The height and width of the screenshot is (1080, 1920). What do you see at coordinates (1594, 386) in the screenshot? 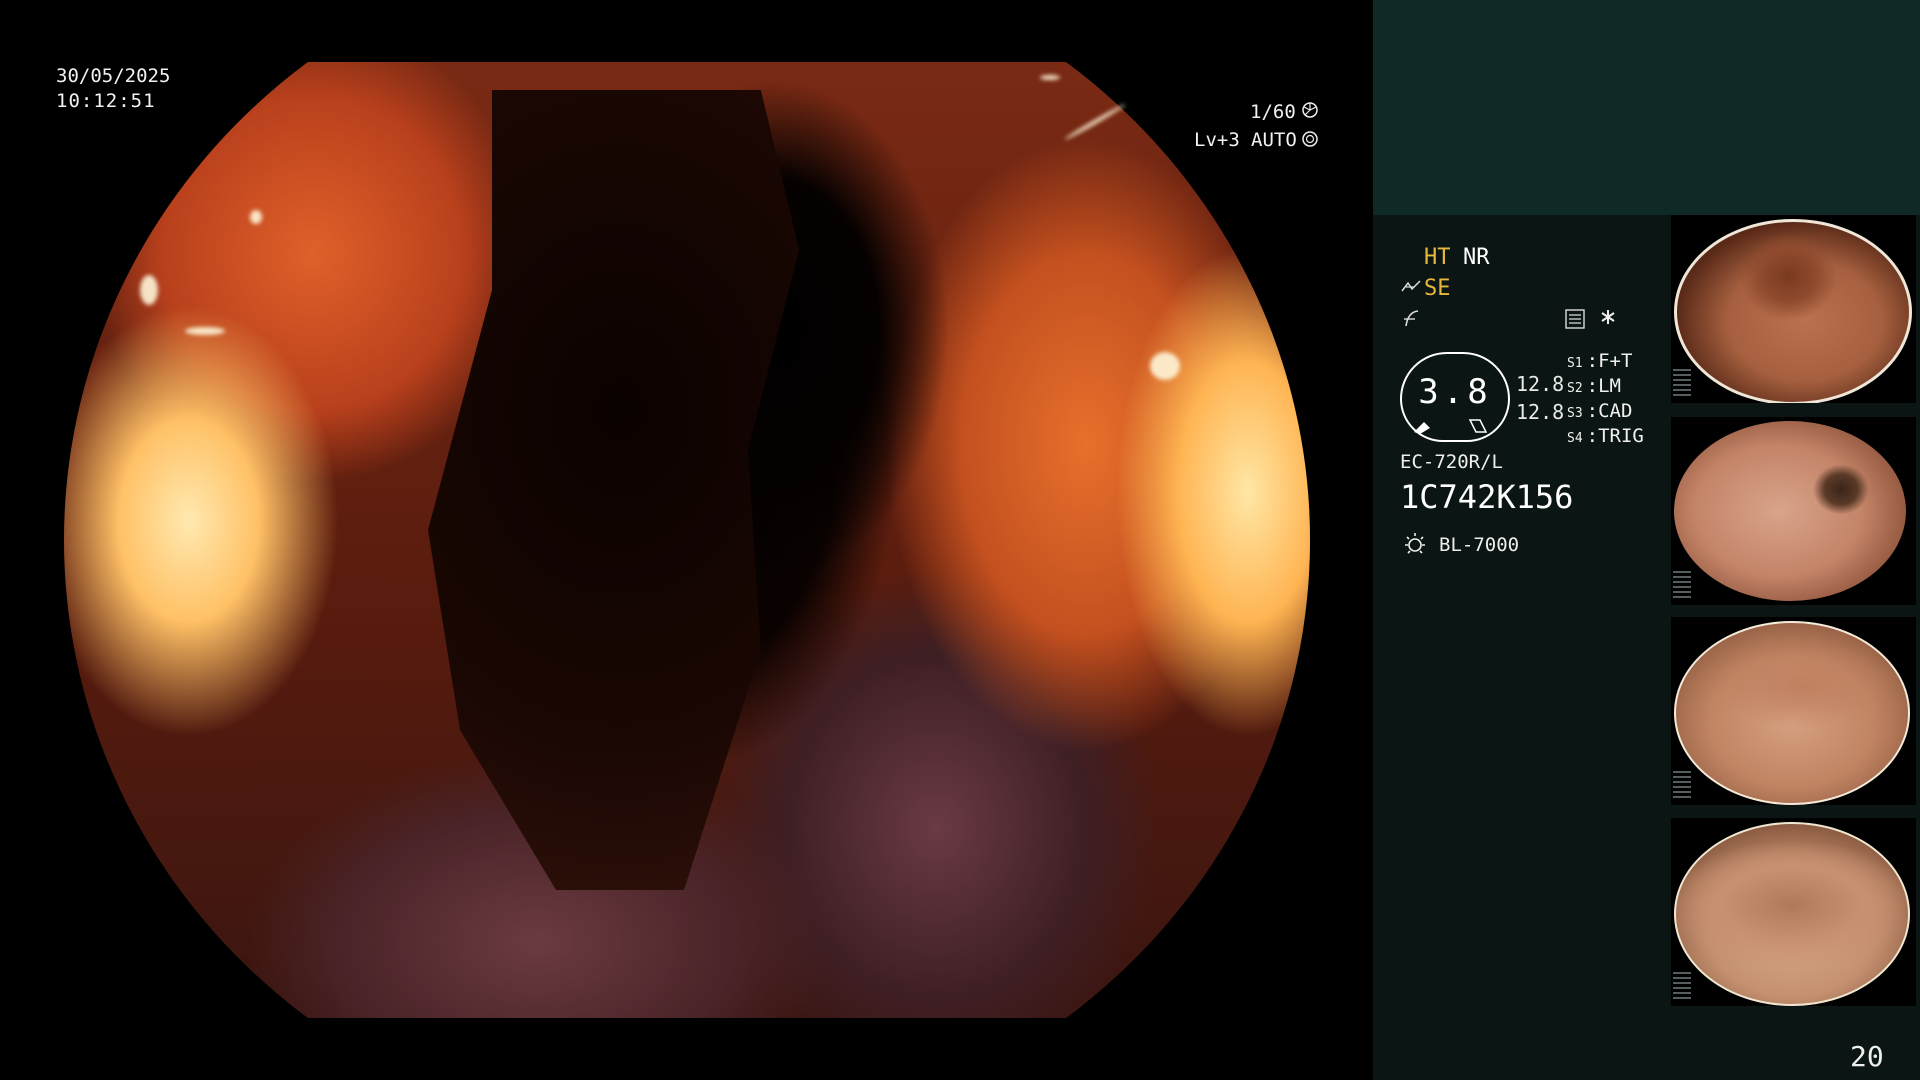
I see `setting-s2: S2:LM` at bounding box center [1594, 386].